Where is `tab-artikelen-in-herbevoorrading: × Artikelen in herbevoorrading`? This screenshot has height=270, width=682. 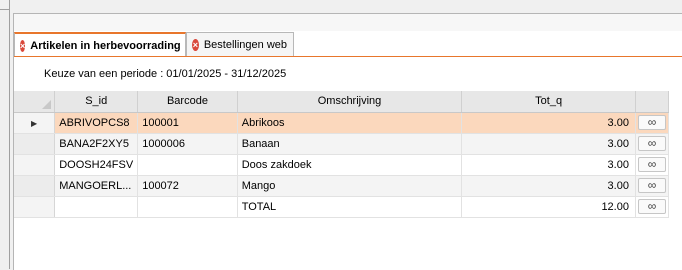 tab-artikelen-in-herbevoorrading: × Artikelen in herbevoorrading is located at coordinates (100, 44).